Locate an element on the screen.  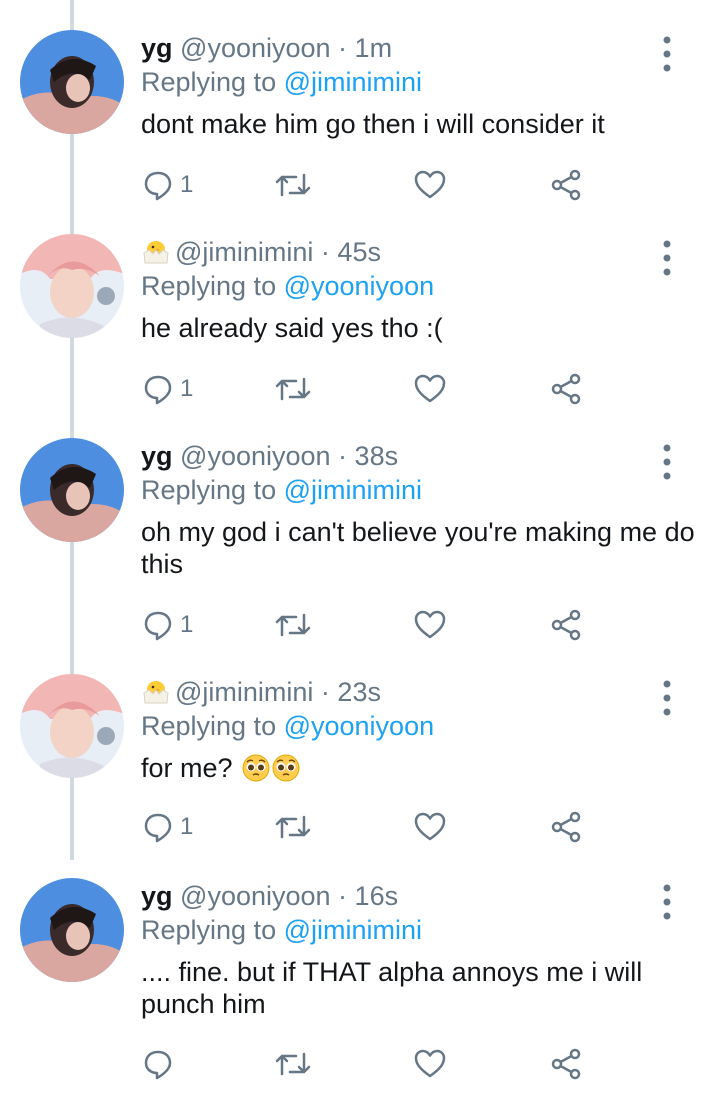
replying-to: Replying to @yooniyoon is located at coordinates (287, 286).